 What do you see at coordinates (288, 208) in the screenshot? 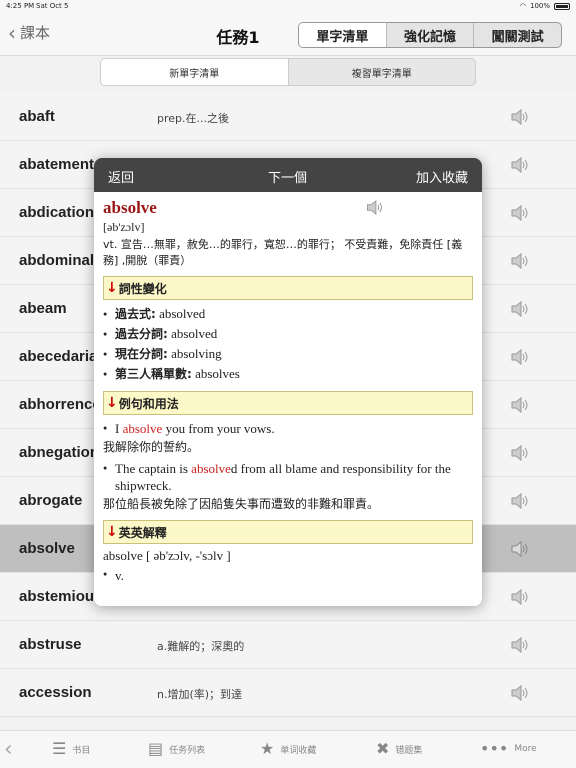
I see `headword: absolve` at bounding box center [288, 208].